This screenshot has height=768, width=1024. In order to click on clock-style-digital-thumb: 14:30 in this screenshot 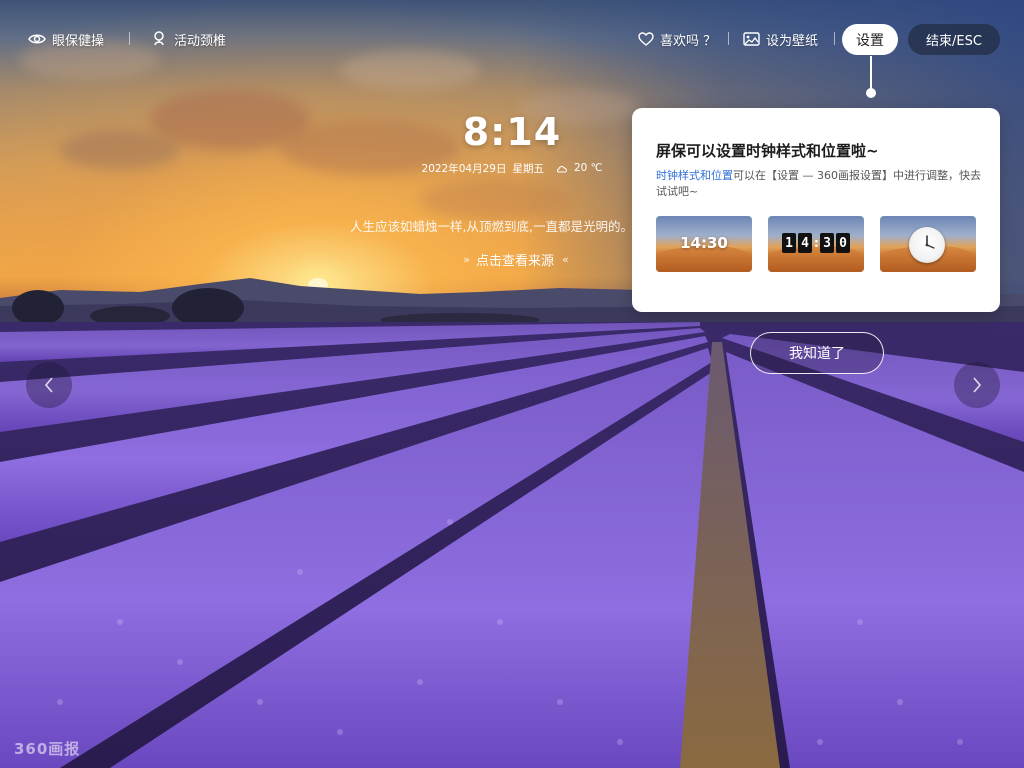, I will do `click(704, 244)`.